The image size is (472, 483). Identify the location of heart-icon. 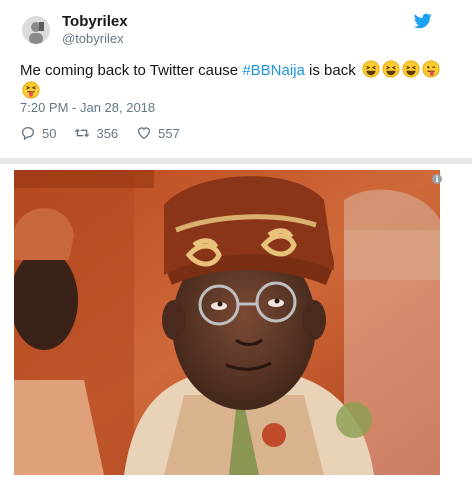
(144, 133).